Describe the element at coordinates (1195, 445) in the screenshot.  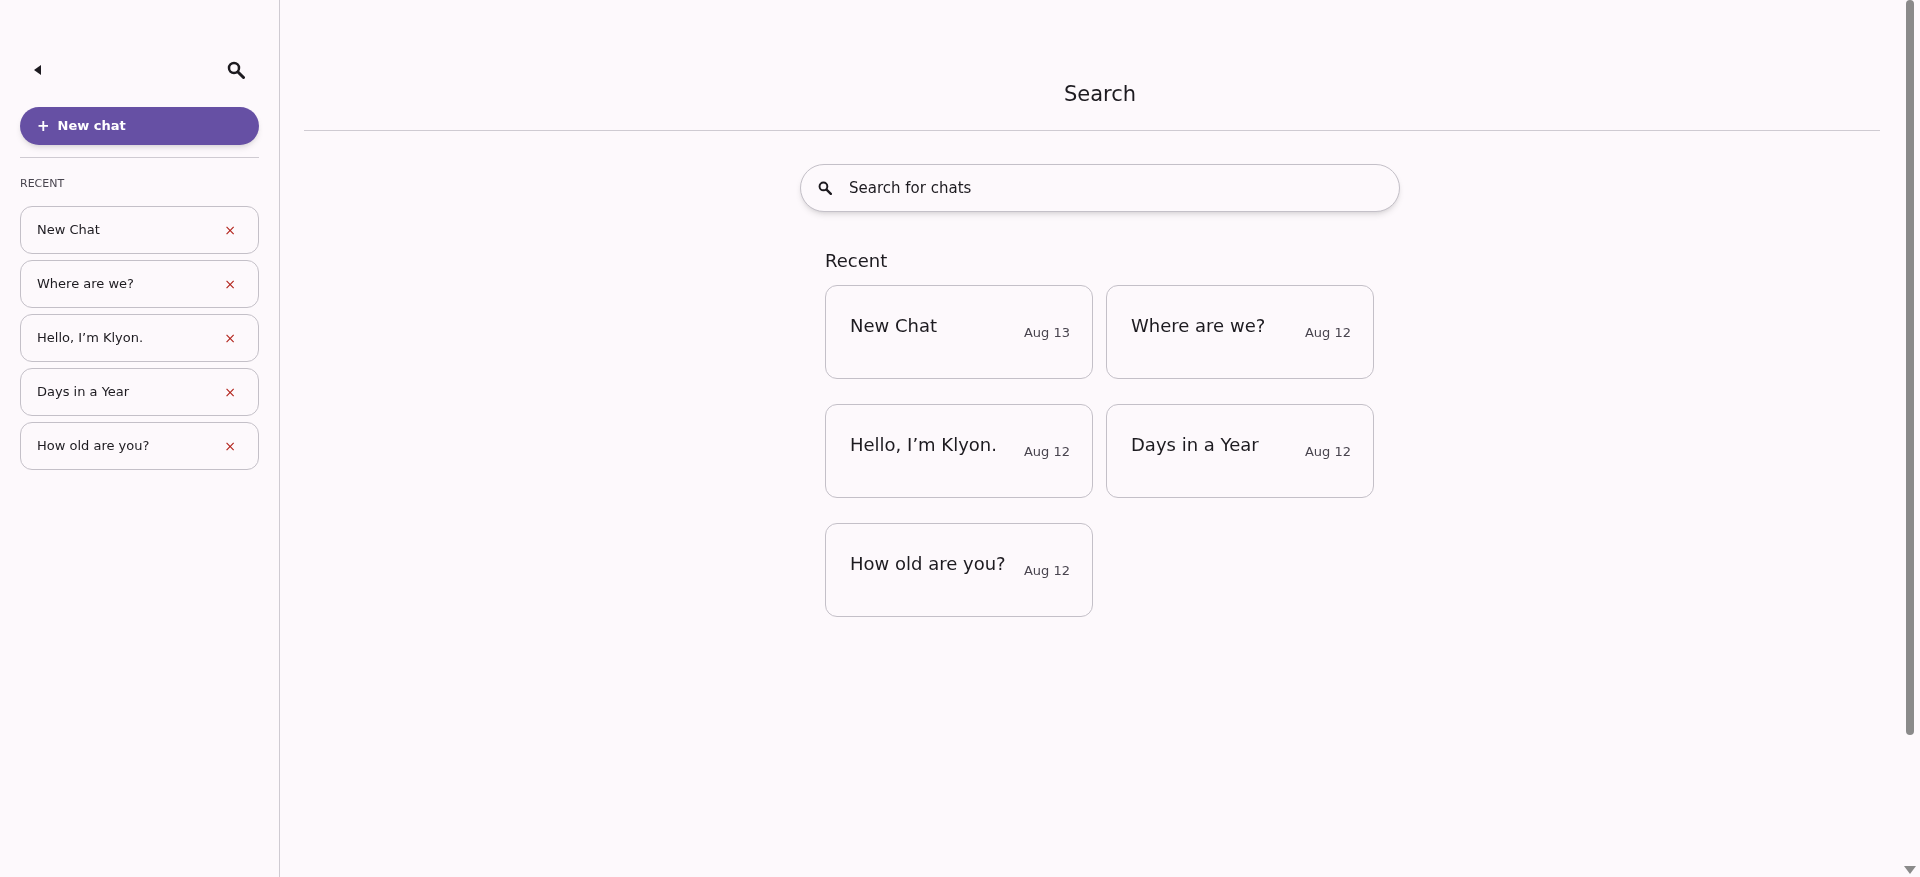
I see `card-title: Days in a Year` at that location.